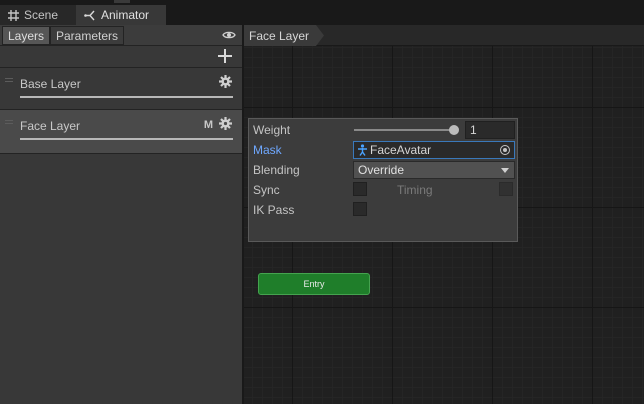 The image size is (644, 404). Describe the element at coordinates (267, 150) in the screenshot. I see `mask-label: Mask` at that location.